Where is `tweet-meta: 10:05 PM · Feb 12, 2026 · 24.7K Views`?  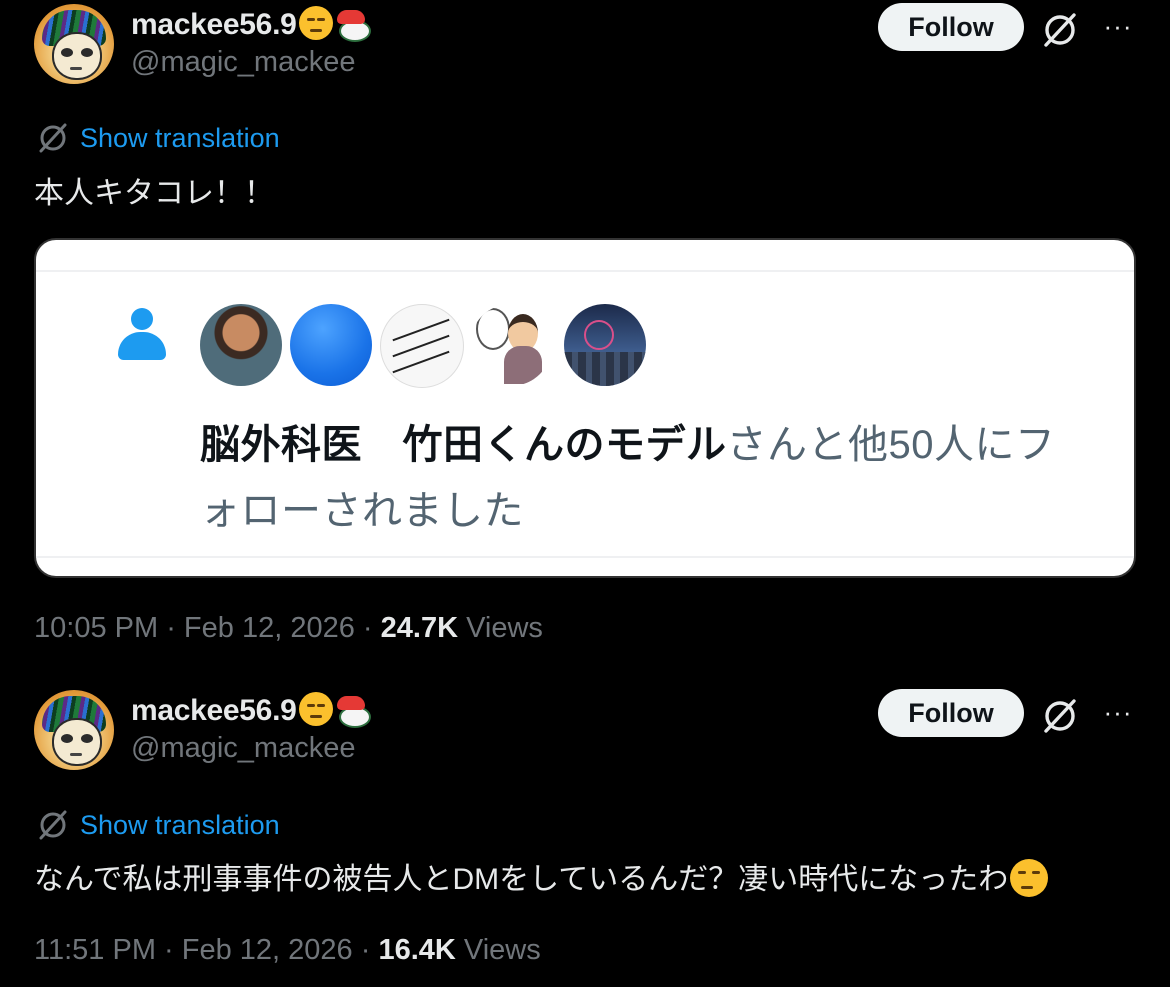
tweet-meta: 10:05 PM · Feb 12, 2026 · 24.7K Views is located at coordinates (288, 628).